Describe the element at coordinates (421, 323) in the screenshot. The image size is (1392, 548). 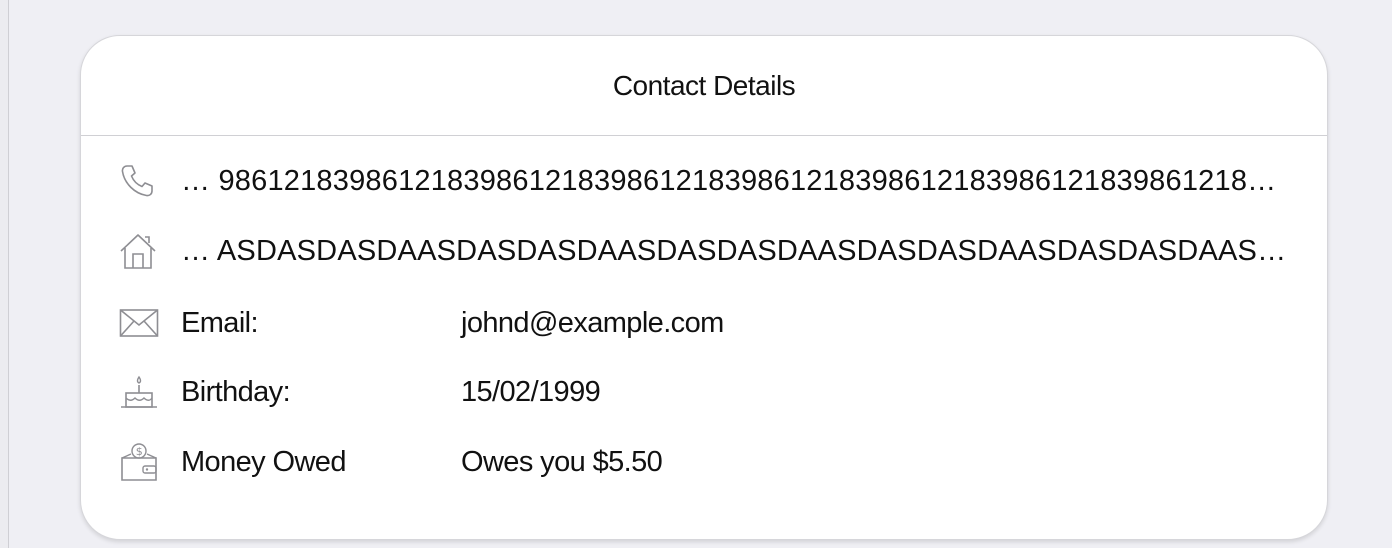
I see `email-row: Email: johnd@example.com` at that location.